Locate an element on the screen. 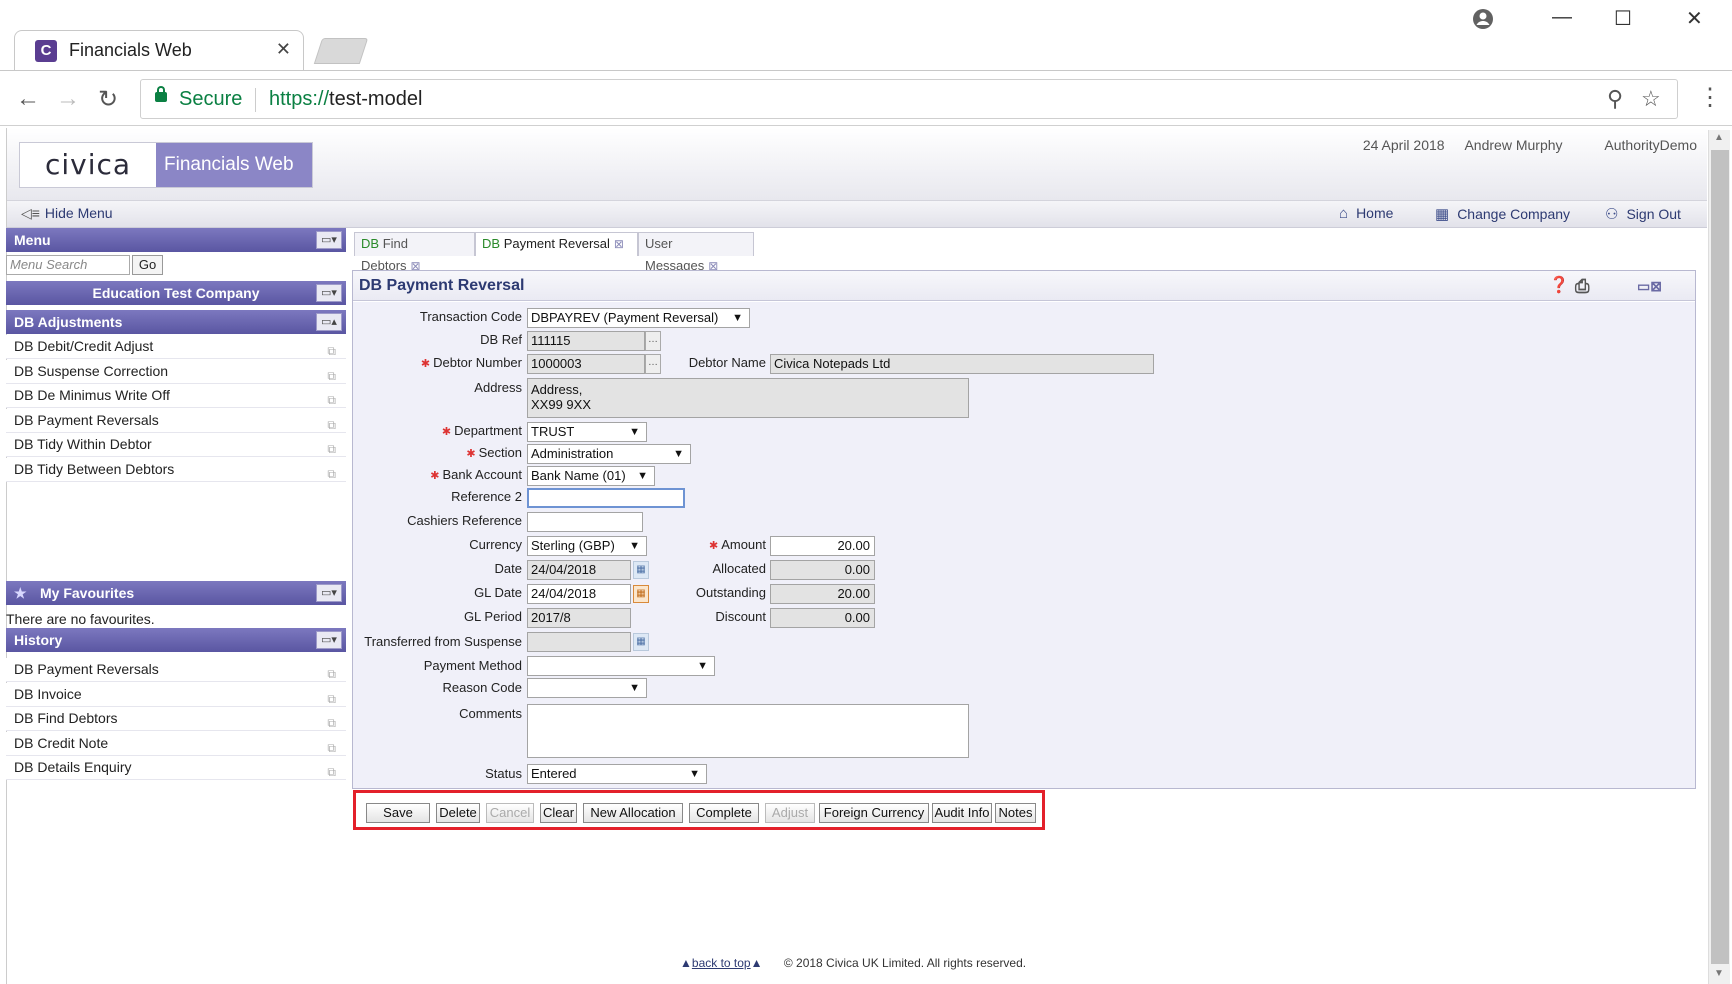  history-item: DB Details Enquiry ⧉ is located at coordinates (176, 768).